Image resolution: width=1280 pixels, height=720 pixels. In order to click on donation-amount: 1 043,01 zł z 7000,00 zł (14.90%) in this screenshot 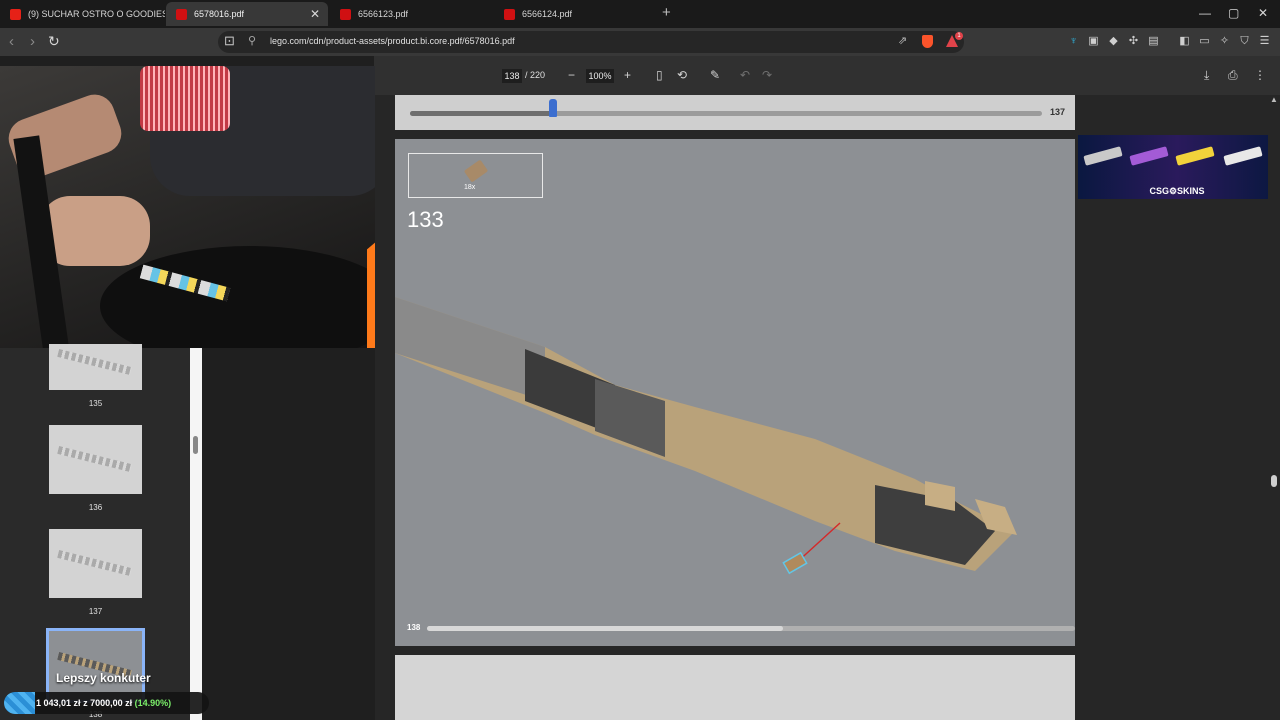, I will do `click(103, 703)`.